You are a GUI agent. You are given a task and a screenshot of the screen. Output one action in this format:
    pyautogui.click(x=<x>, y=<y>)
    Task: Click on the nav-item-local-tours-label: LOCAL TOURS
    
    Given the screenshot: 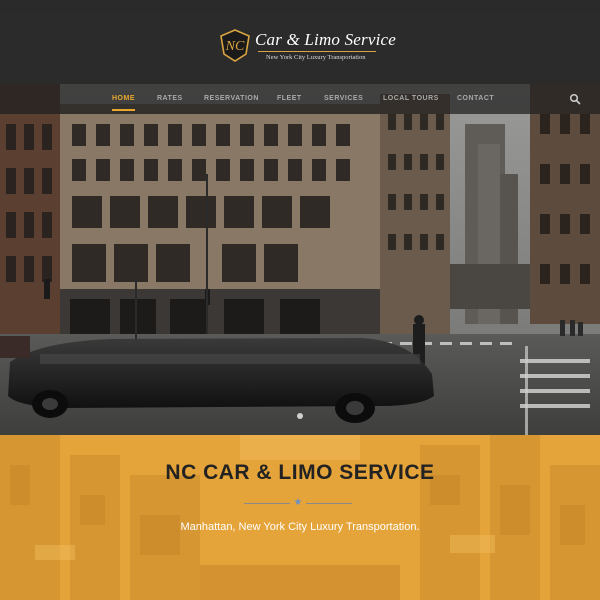 What is the action you would take?
    pyautogui.click(x=411, y=98)
    